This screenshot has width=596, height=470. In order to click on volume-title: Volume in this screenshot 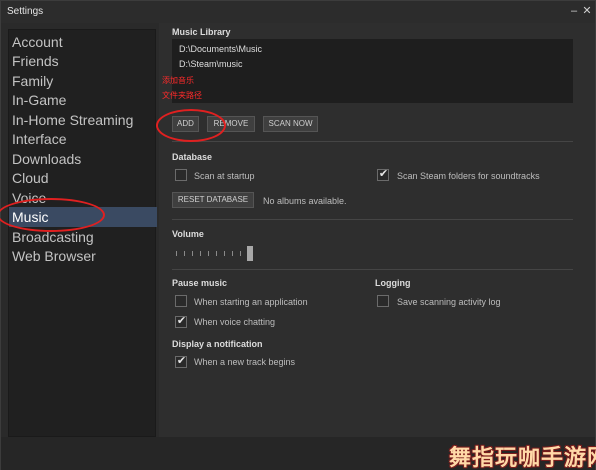, I will do `click(188, 234)`.